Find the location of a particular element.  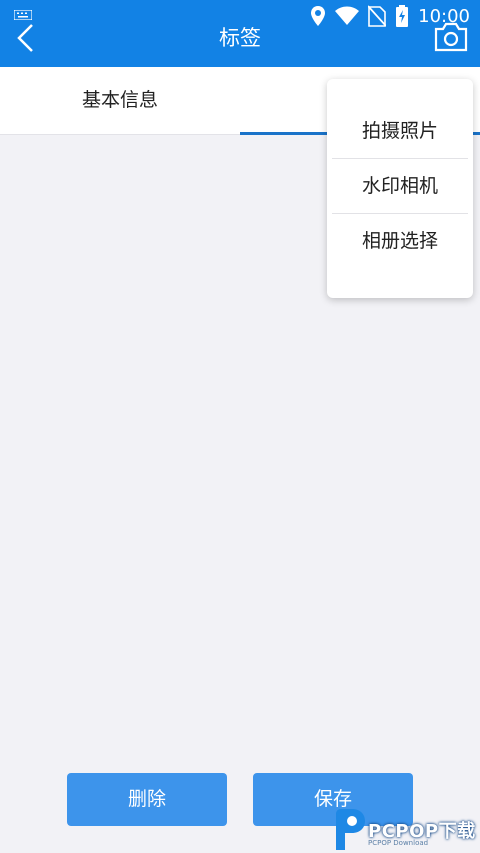

camera-button is located at coordinates (451, 37).